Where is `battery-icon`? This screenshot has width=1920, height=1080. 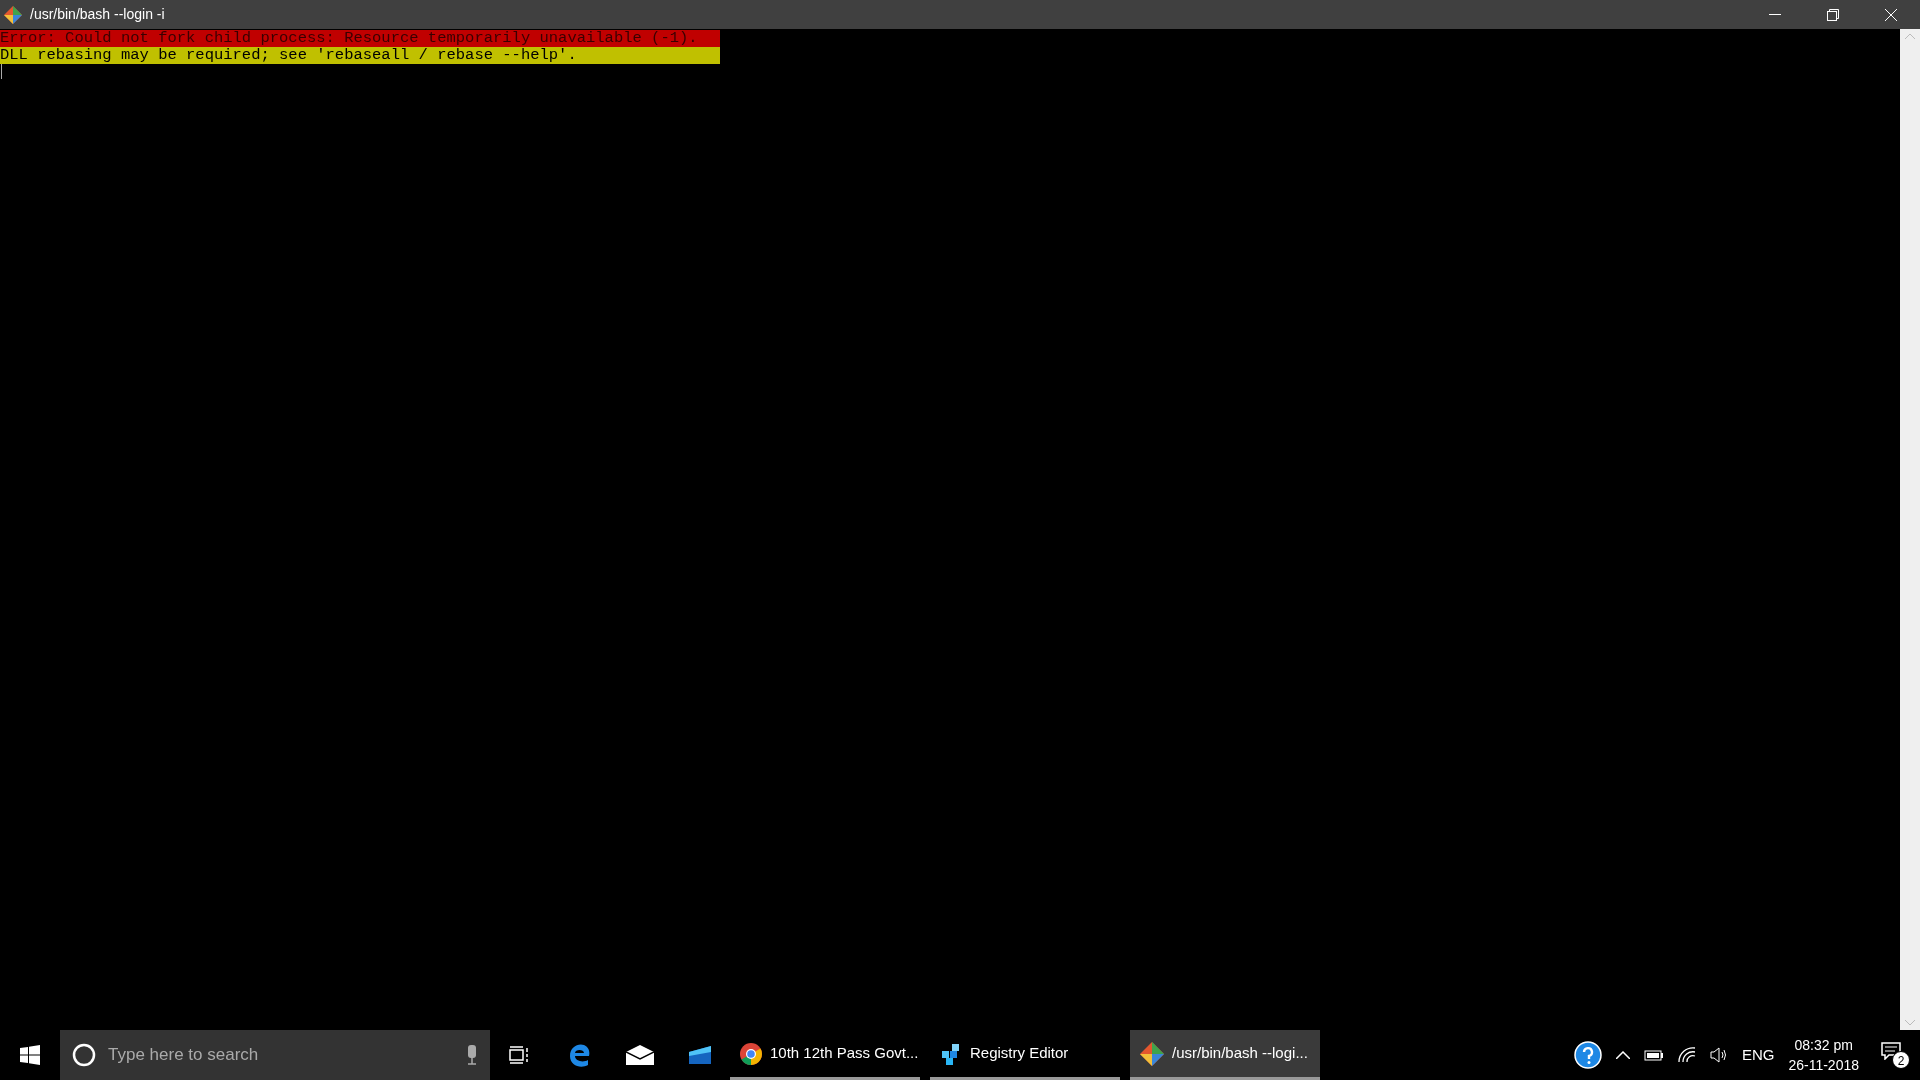 battery-icon is located at coordinates (1653, 1055).